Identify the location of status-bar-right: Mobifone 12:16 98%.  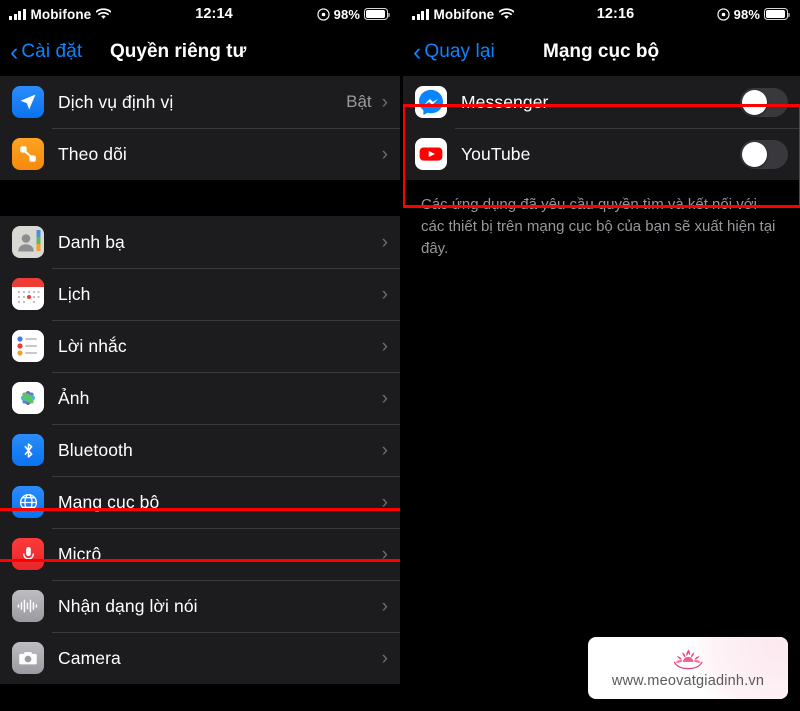
(601, 14).